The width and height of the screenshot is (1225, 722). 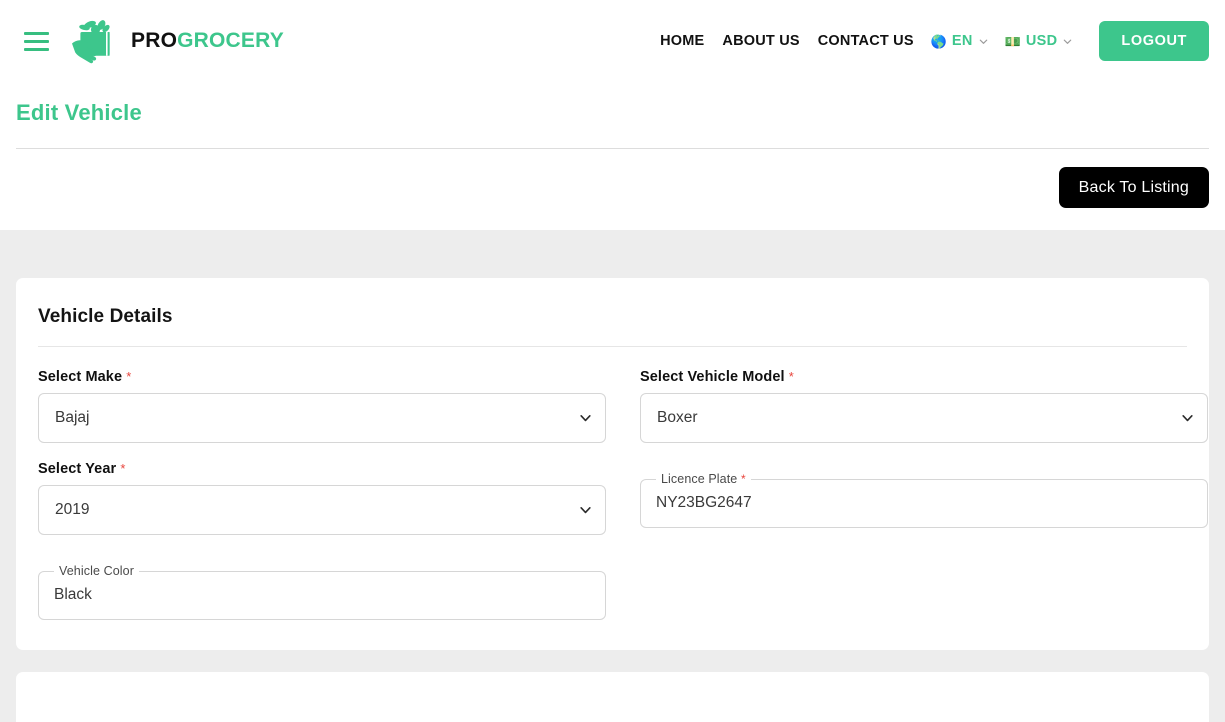 I want to click on form-row-3-spacer, so click(x=924, y=586).